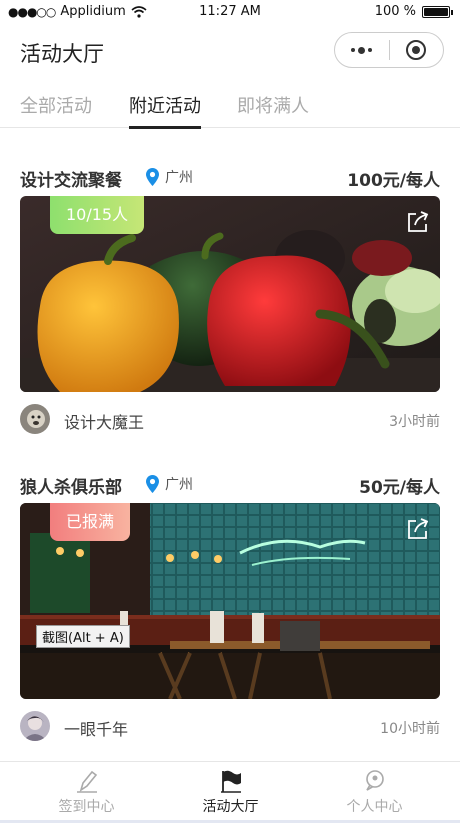 The image size is (460, 823). Describe the element at coordinates (273, 105) in the screenshot. I see `tab-almost-full: 即将满人` at that location.